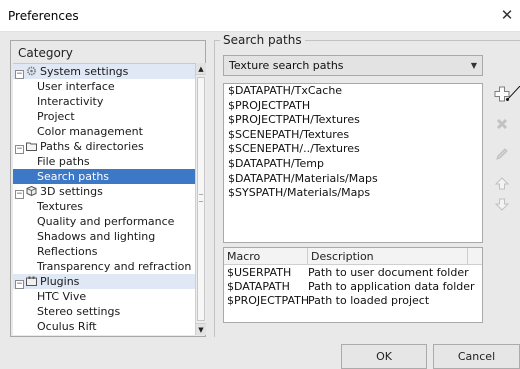 The width and height of the screenshot is (520, 369). Describe the element at coordinates (353, 149) in the screenshot. I see `list-item: $SCENEPATH/../Textures` at that location.